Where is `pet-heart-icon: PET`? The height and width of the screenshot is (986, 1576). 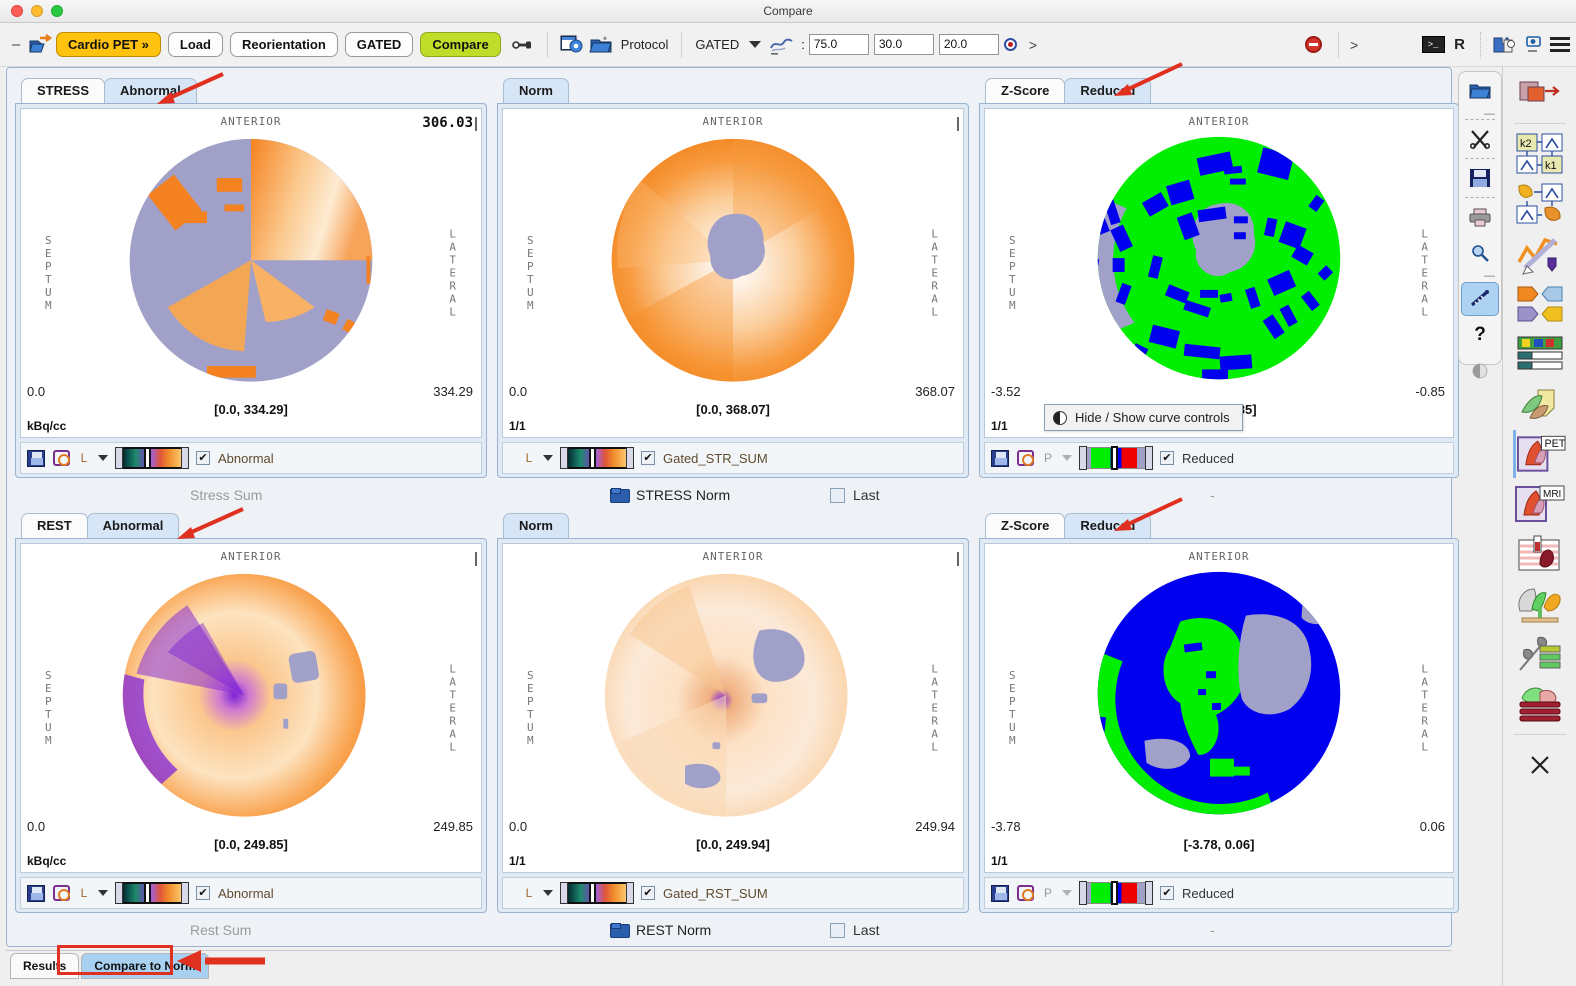 pet-heart-icon: PET is located at coordinates (1540, 454).